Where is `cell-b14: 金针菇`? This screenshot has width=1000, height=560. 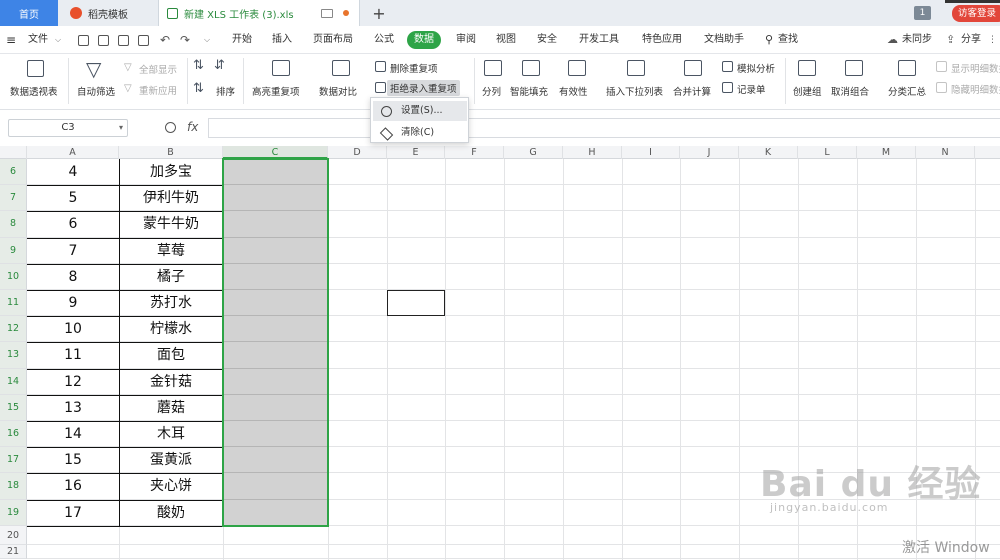
cell-b14: 金针菇 is located at coordinates (171, 382).